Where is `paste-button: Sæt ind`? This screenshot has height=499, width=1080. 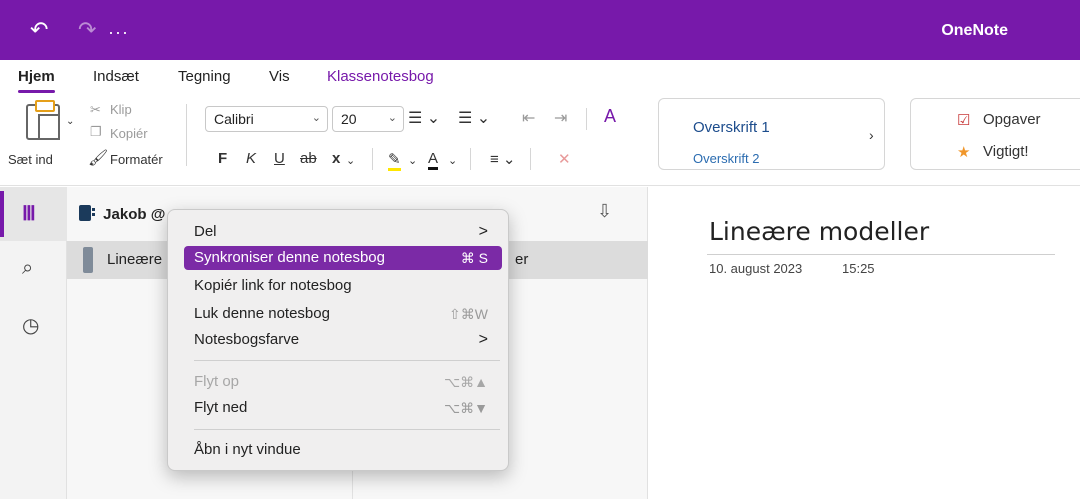 paste-button: Sæt ind is located at coordinates (30, 159).